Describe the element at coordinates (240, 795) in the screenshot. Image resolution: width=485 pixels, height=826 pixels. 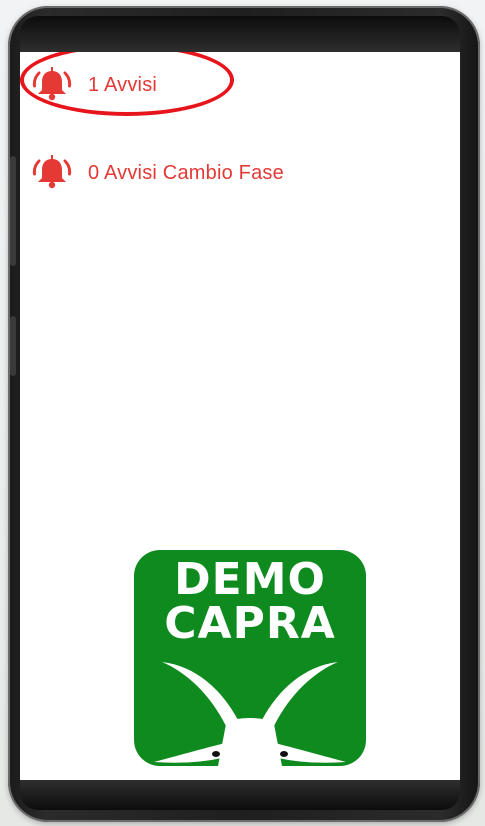
I see `bottom-bezel` at that location.